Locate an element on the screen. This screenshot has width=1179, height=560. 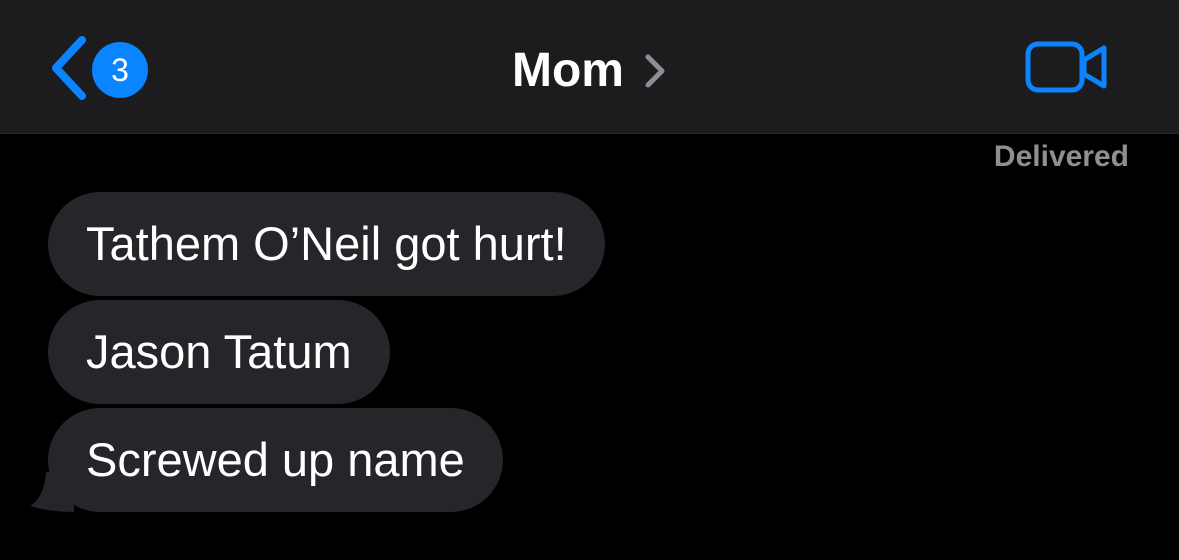
chevron-left-icon is located at coordinates (69, 68).